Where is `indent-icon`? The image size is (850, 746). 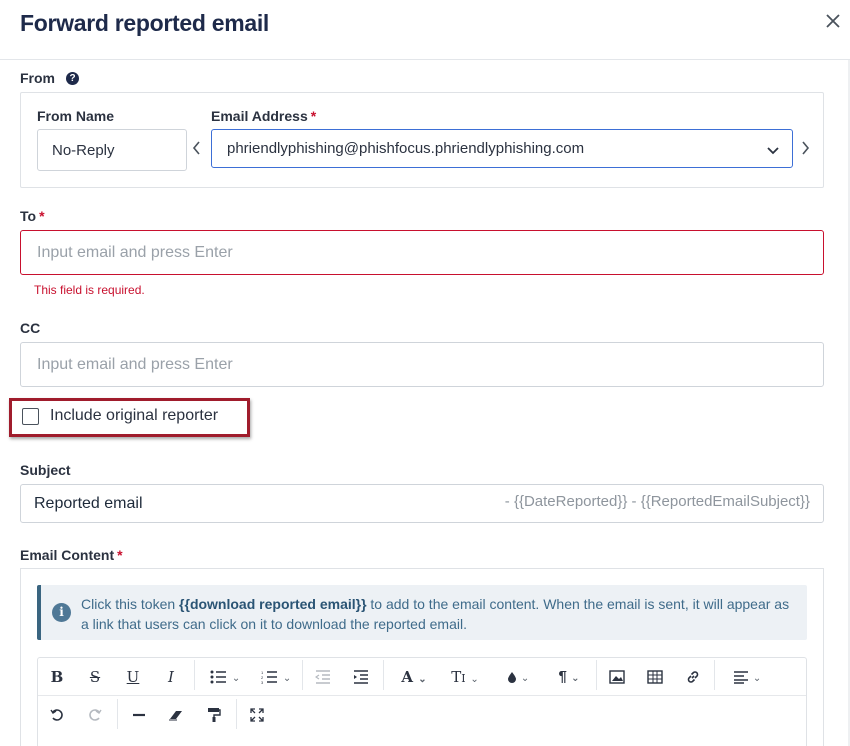
indent-icon is located at coordinates (361, 677).